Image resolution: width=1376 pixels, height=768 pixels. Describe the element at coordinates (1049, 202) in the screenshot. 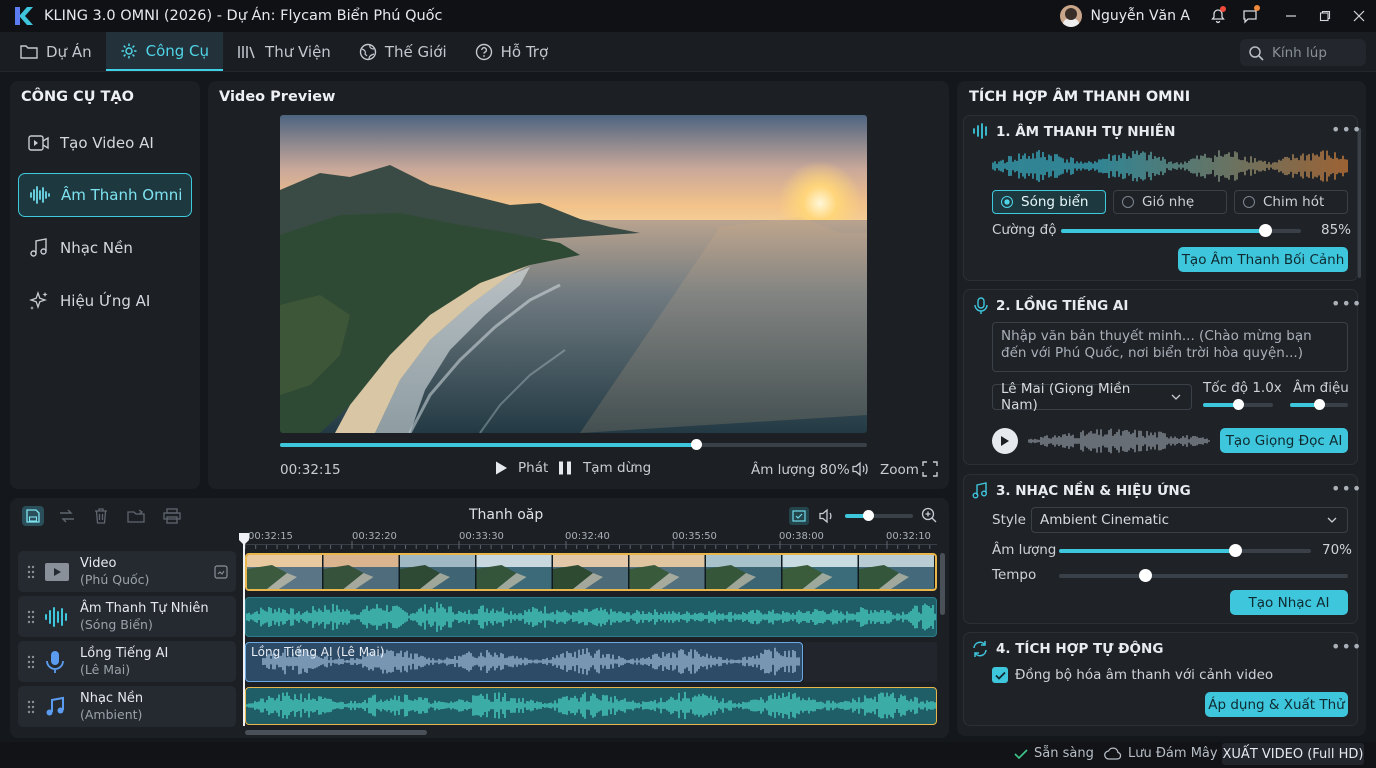

I see `option-song-bien: Sóng biển` at that location.